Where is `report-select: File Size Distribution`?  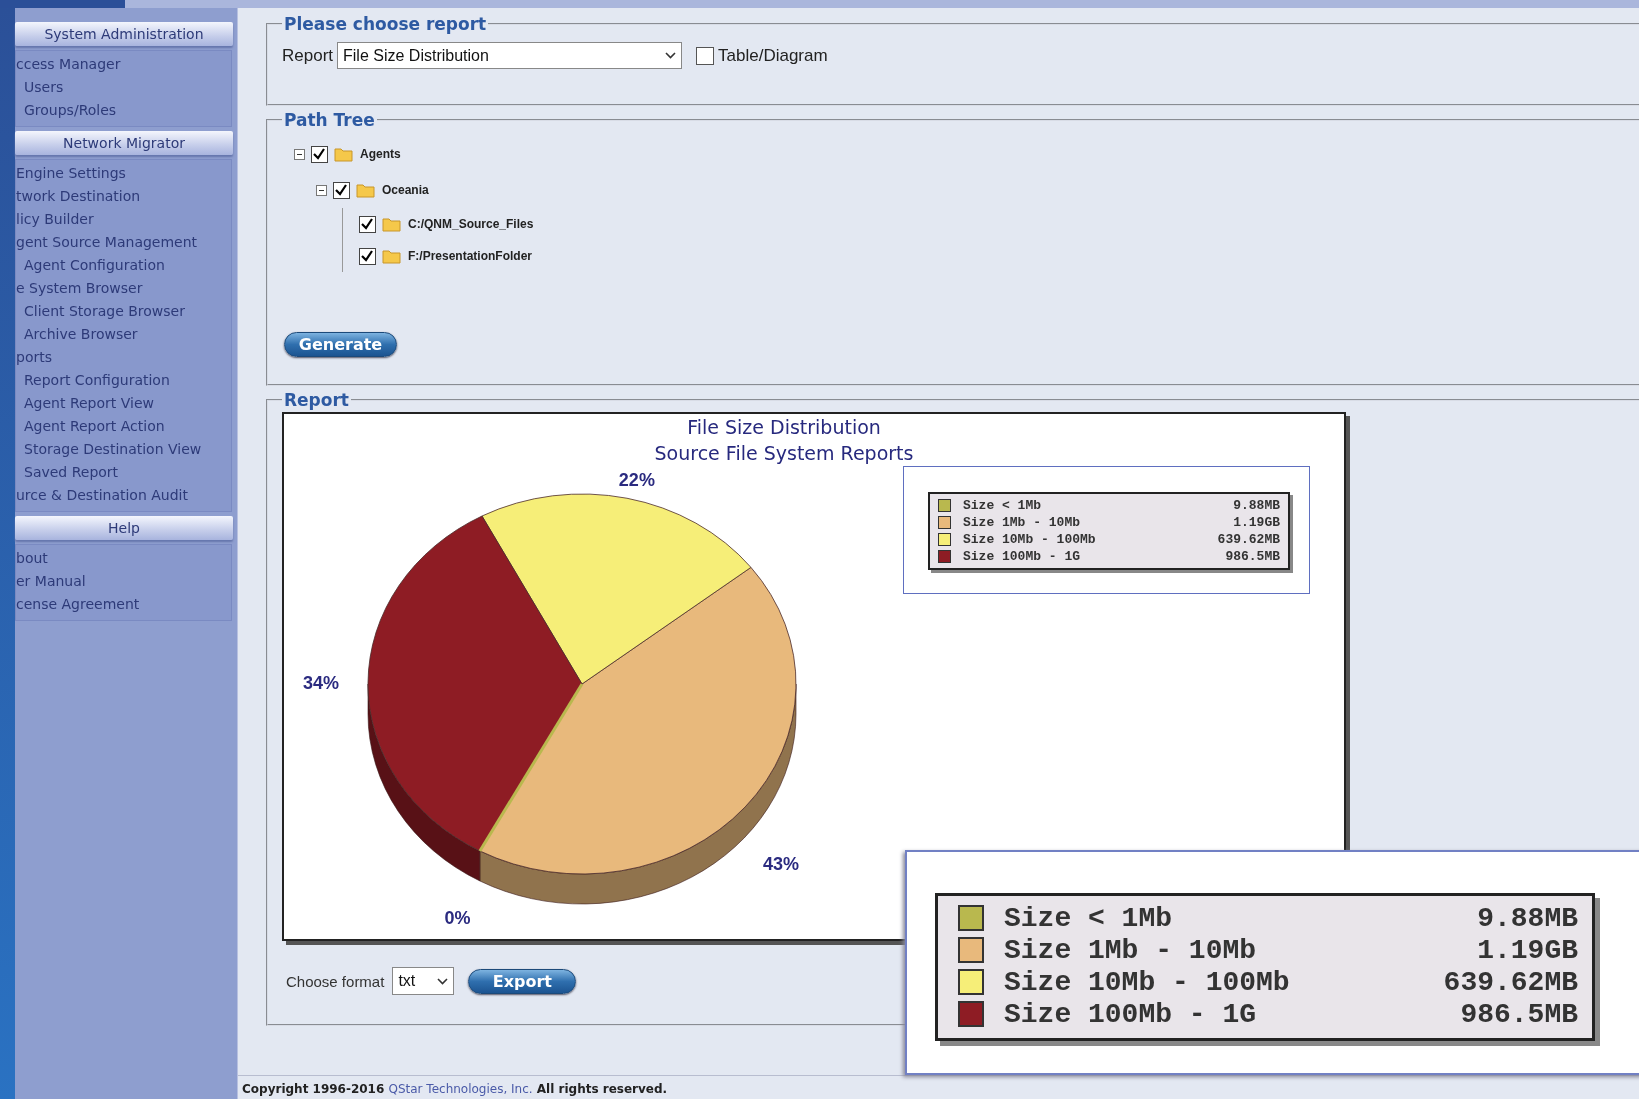
report-select: File Size Distribution is located at coordinates (510, 55).